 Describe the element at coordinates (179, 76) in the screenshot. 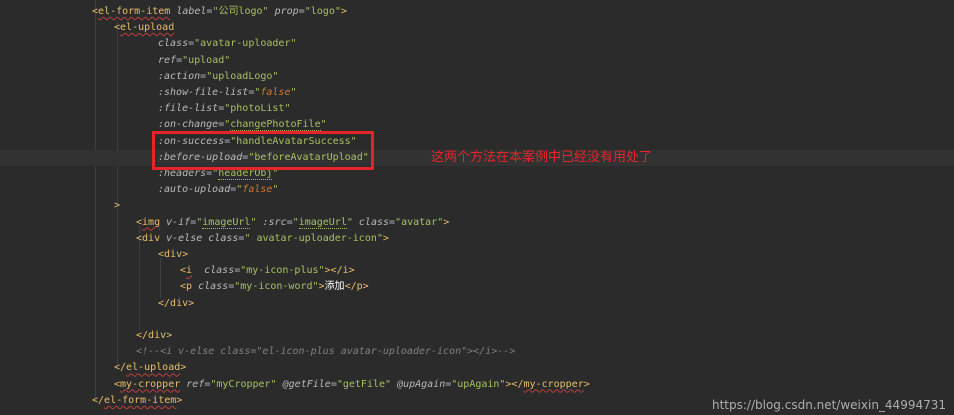

I see `code-token: :action` at that location.